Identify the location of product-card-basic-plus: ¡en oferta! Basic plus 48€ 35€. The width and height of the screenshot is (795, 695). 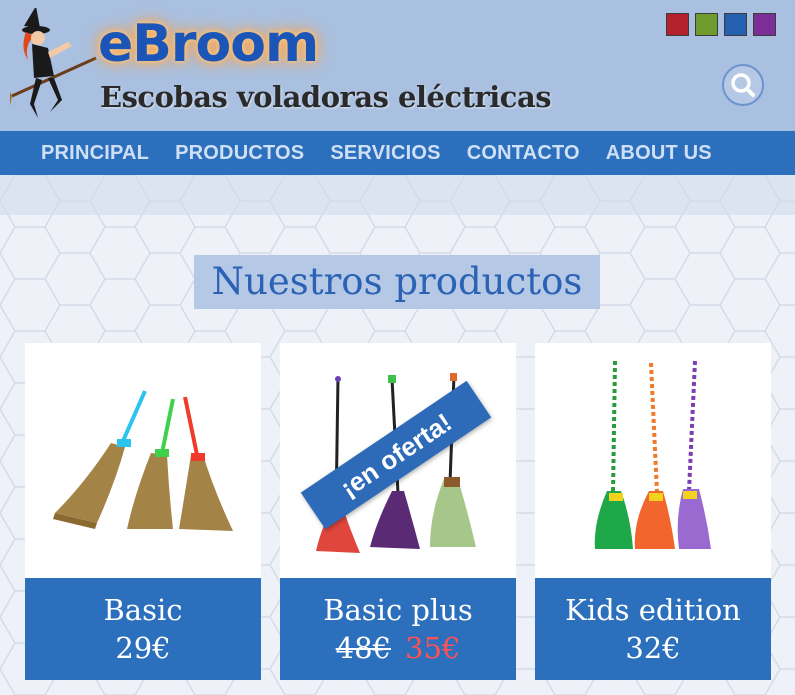
(398, 511).